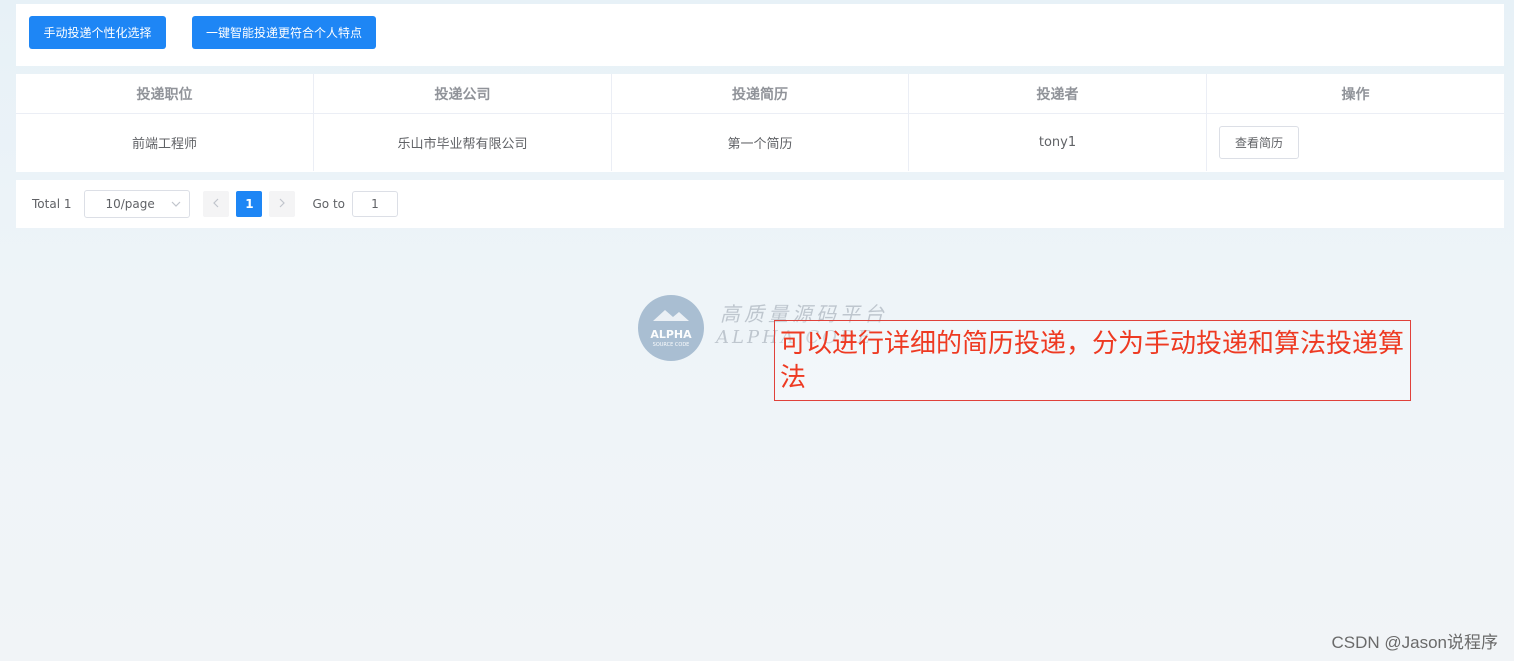 The width and height of the screenshot is (1514, 661). Describe the element at coordinates (52, 204) in the screenshot. I see `pagination-total: Total 1` at that location.